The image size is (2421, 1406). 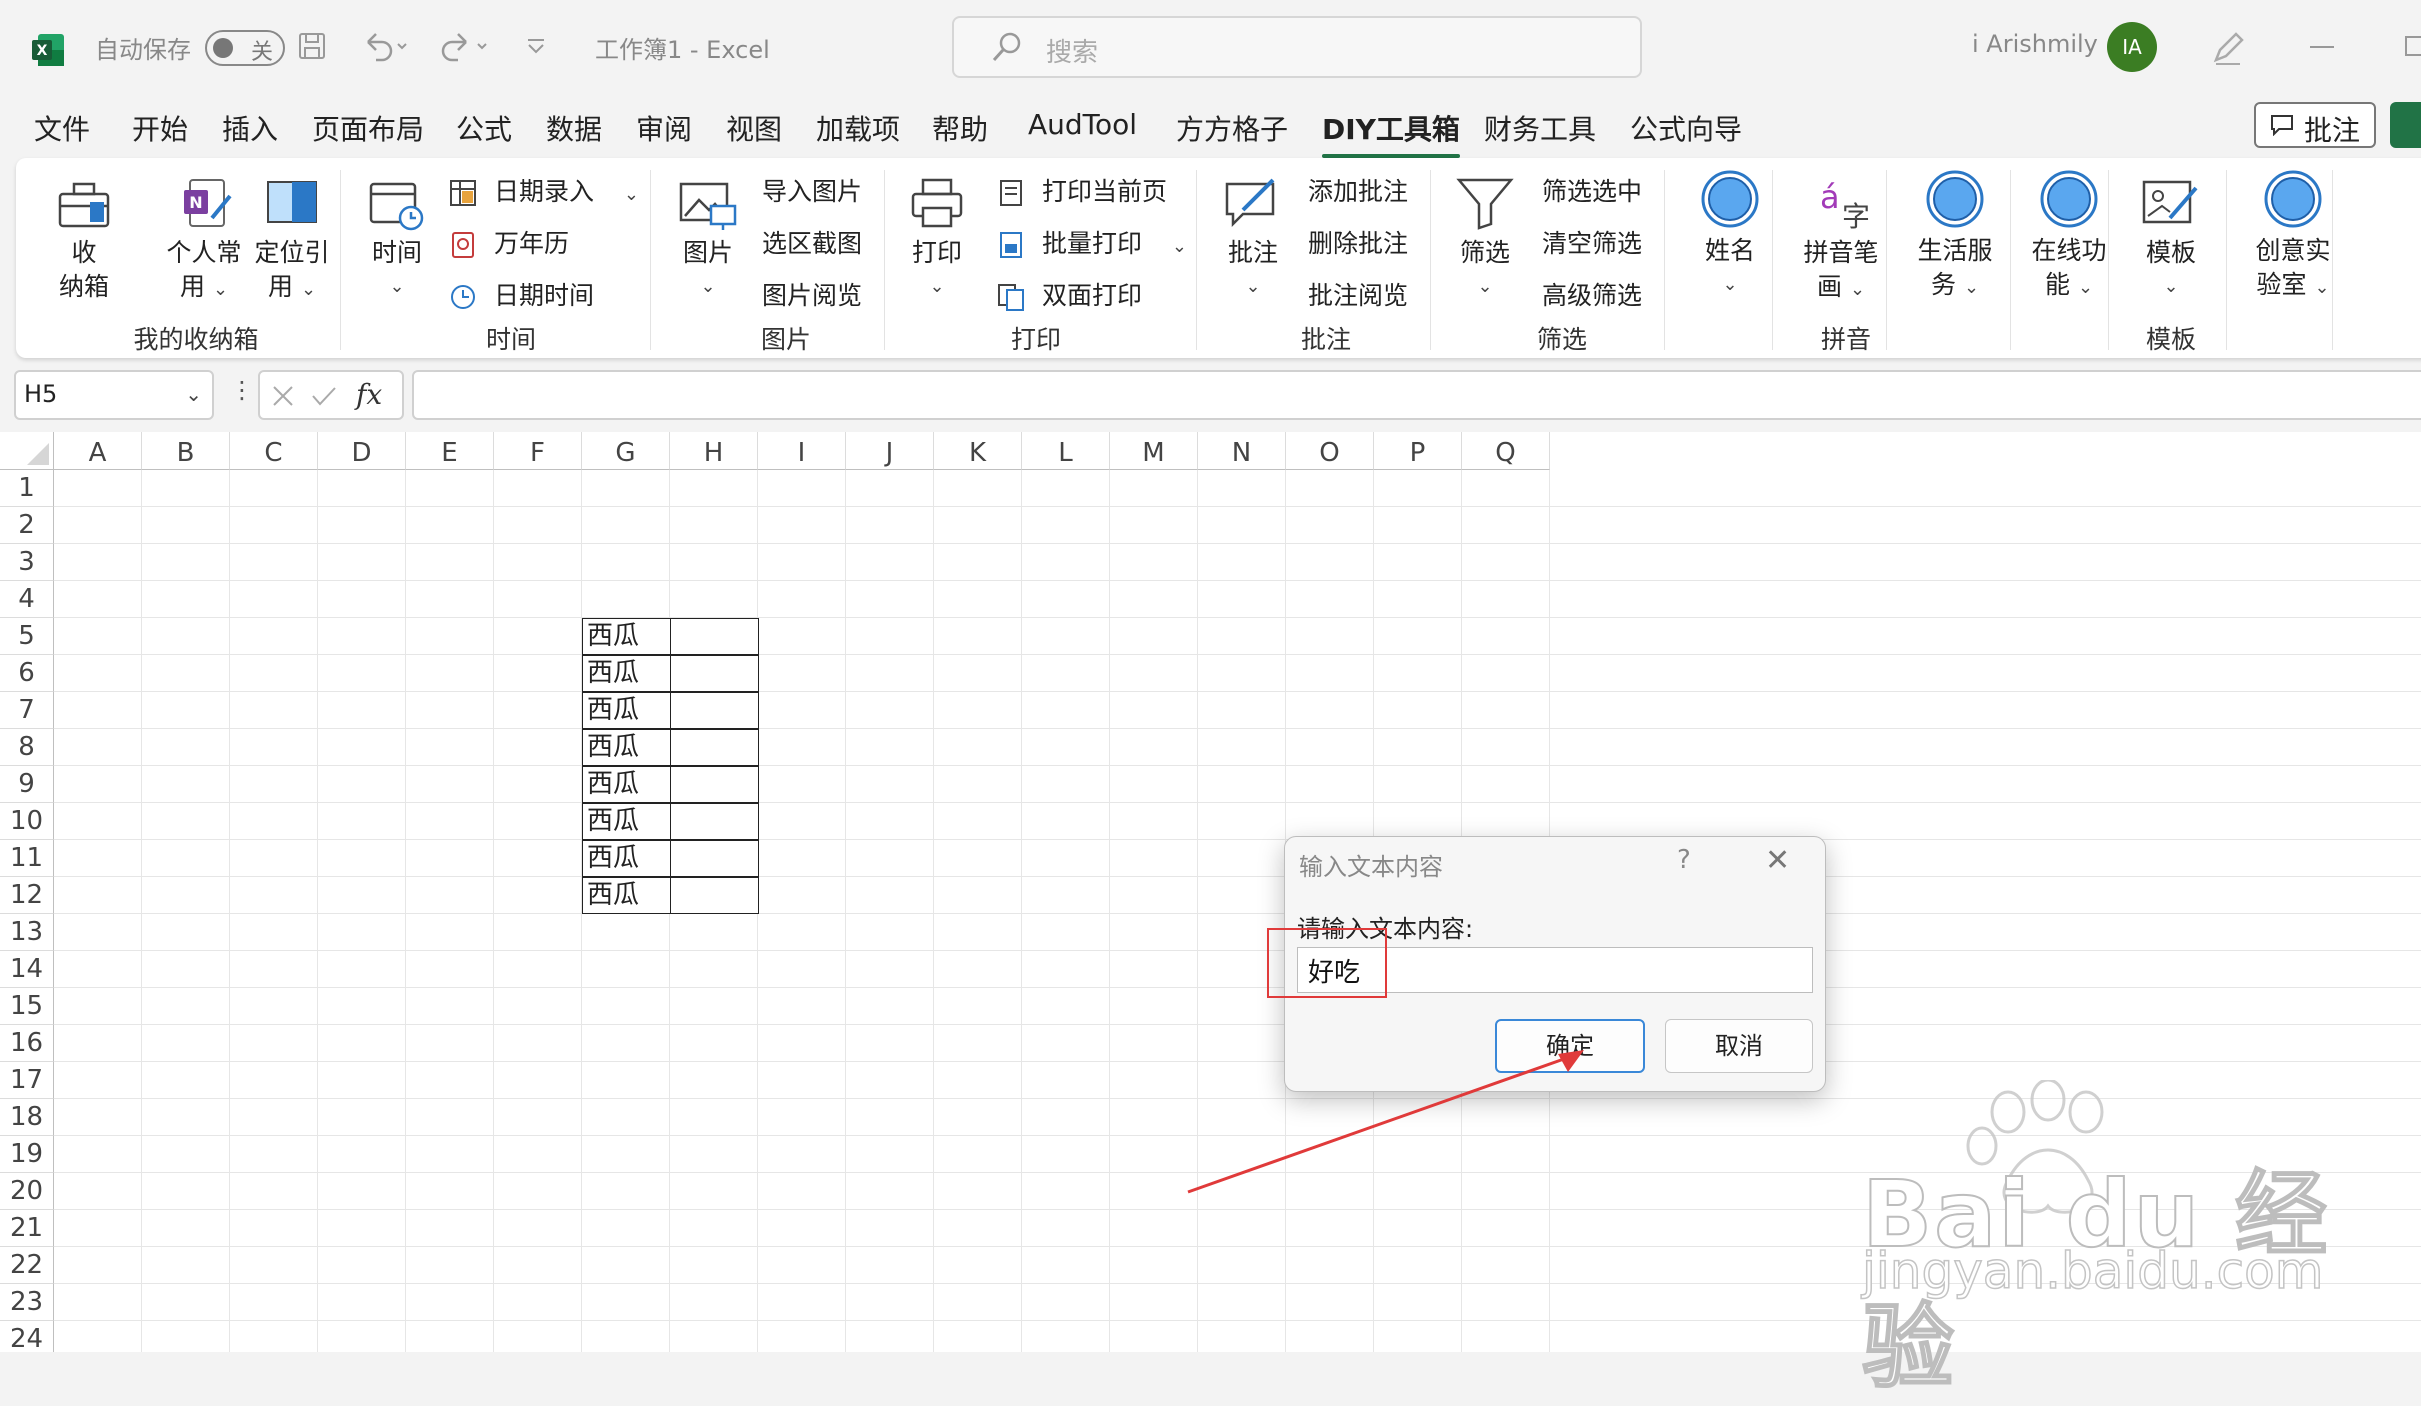 I want to click on cell-h12, so click(x=714, y=895).